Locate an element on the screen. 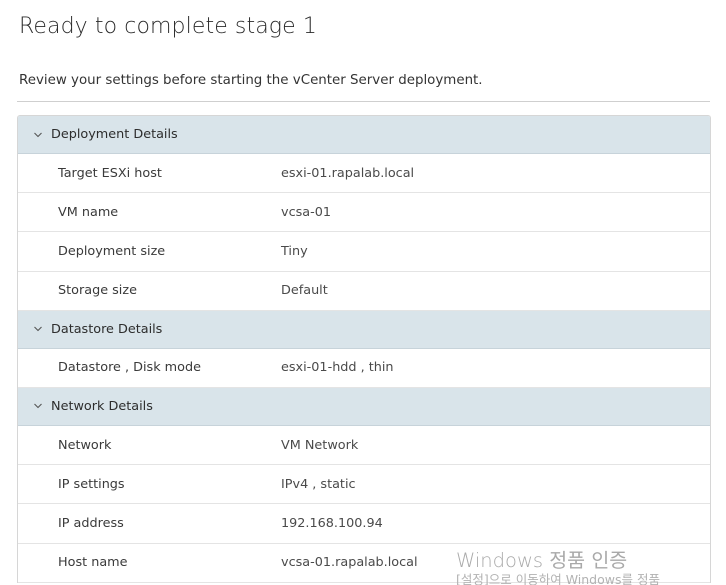 The image size is (726, 585). section-header-datastore-details: Datastore Details is located at coordinates (364, 329).